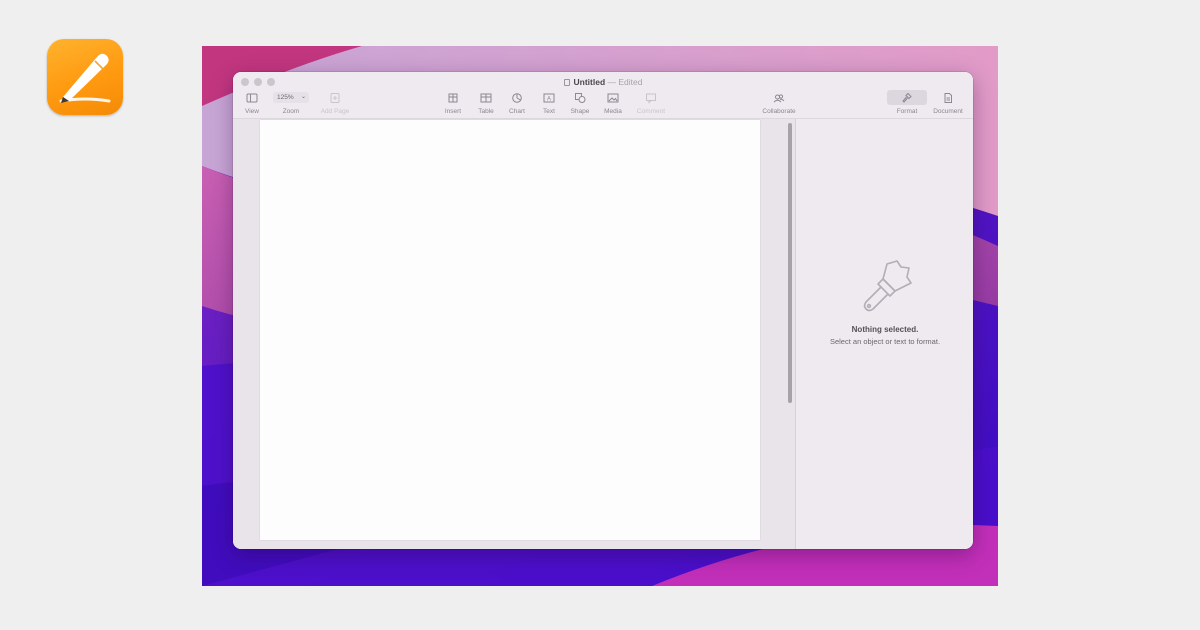 The width and height of the screenshot is (1200, 630). I want to click on document-title: Untitled, so click(589, 82).